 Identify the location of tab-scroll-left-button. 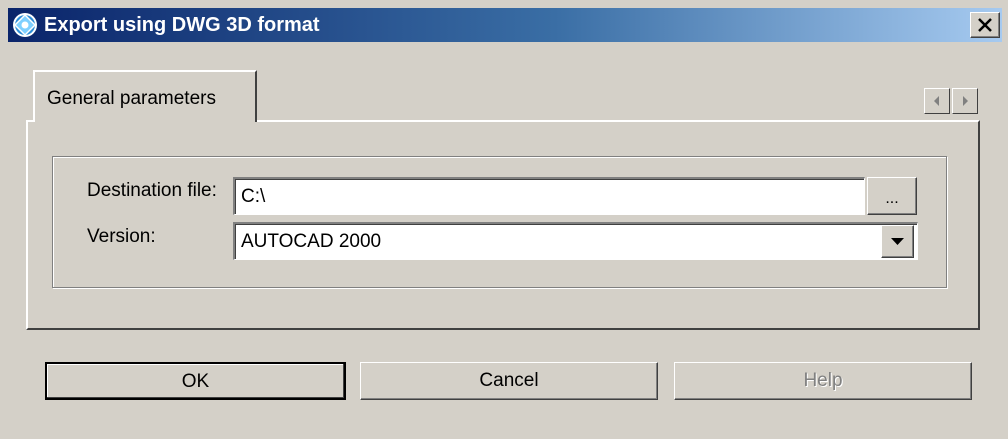
(937, 101).